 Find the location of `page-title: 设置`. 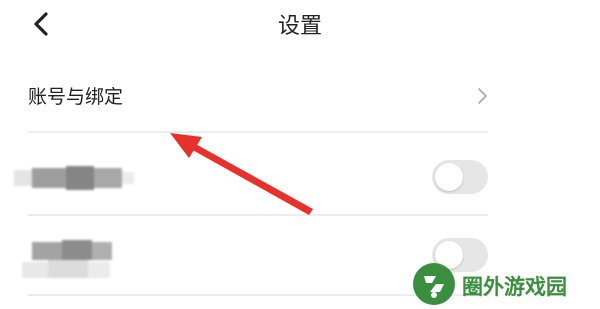

page-title: 设置 is located at coordinates (299, 26).